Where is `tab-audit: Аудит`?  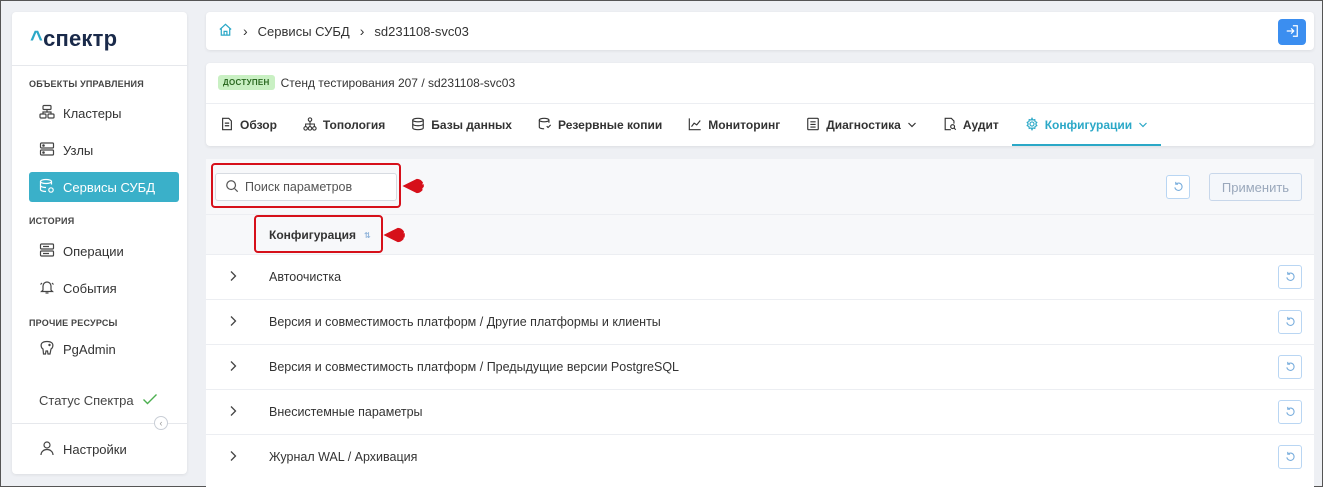 tab-audit: Аудит is located at coordinates (977, 125).